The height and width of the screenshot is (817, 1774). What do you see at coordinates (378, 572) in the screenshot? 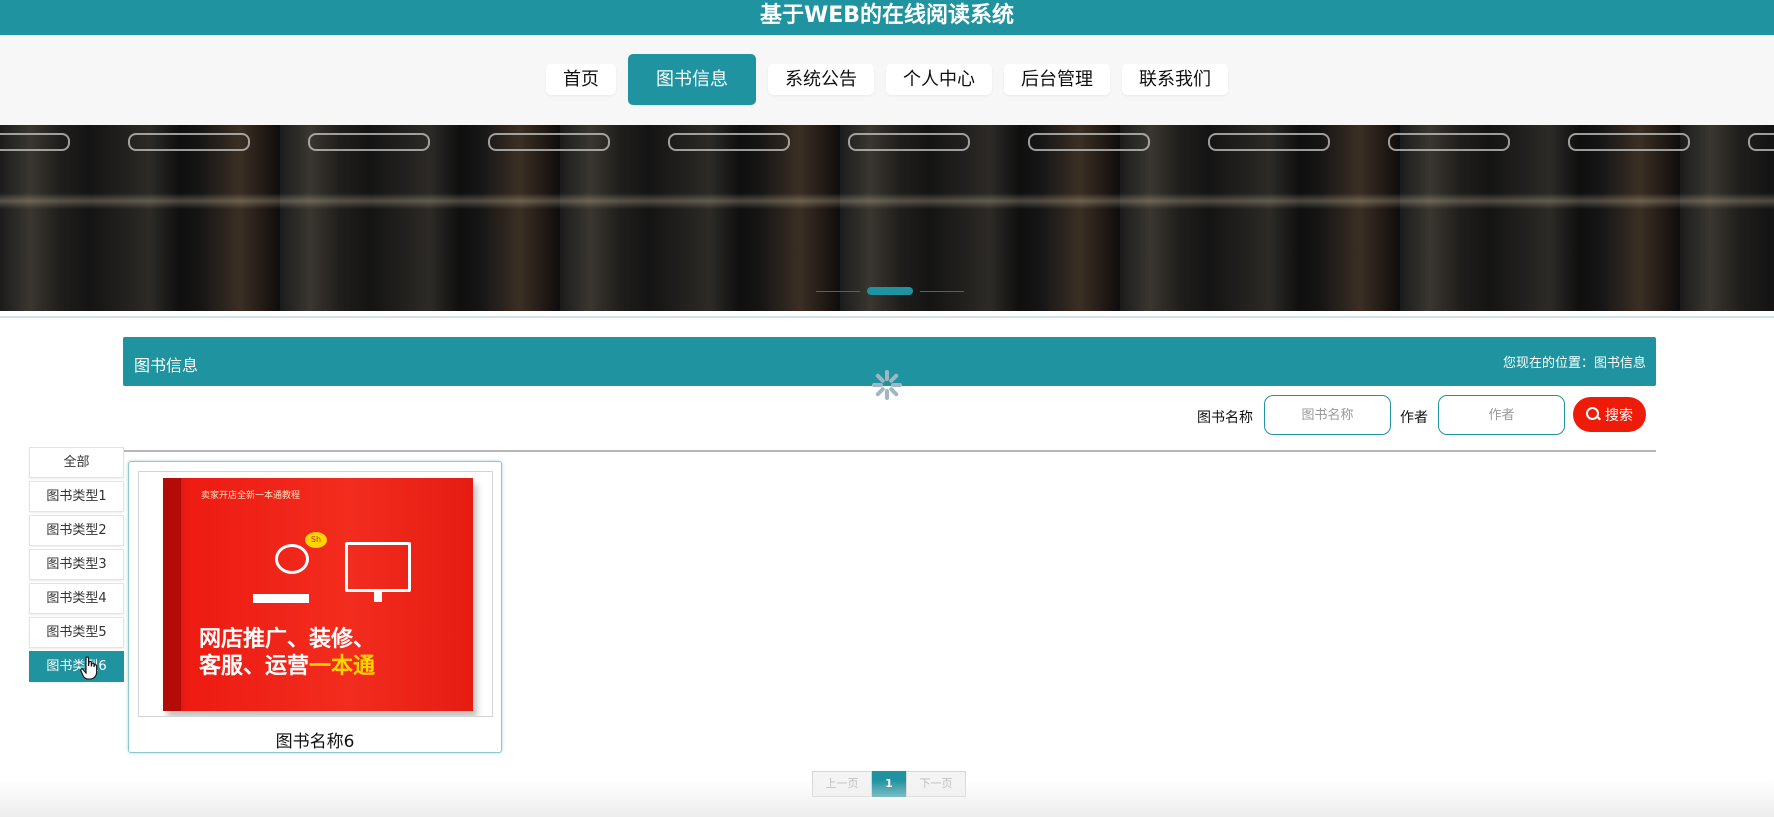
I see `monitor-chart-icon` at bounding box center [378, 572].